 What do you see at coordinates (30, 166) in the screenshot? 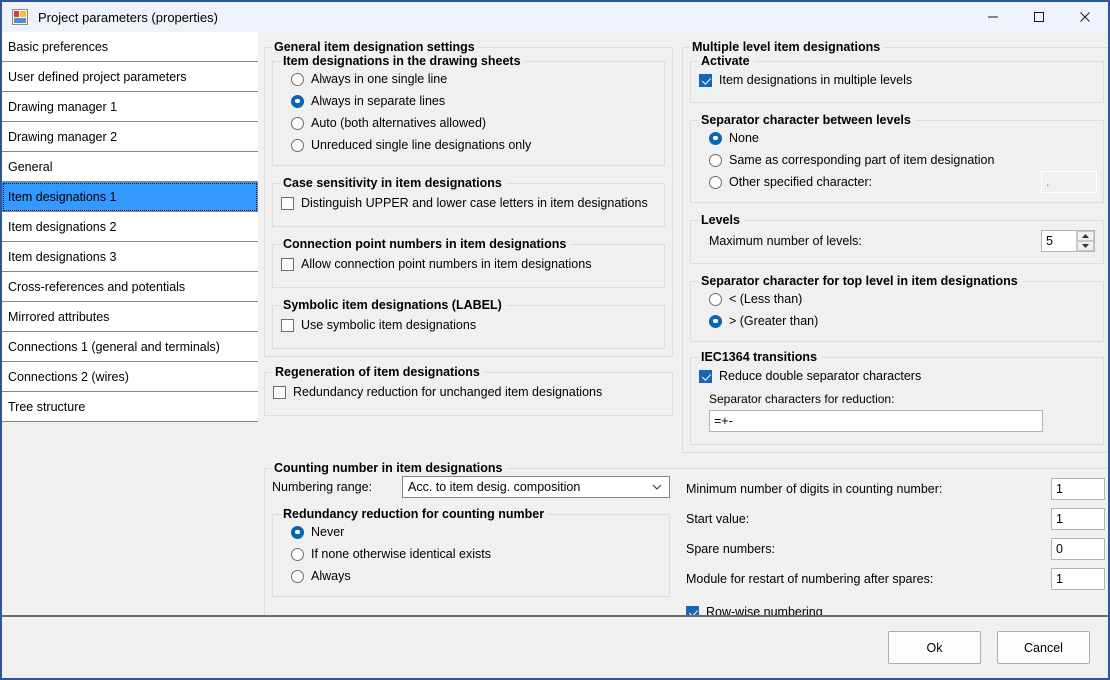
I see `sidebar-item-label: General` at bounding box center [30, 166].